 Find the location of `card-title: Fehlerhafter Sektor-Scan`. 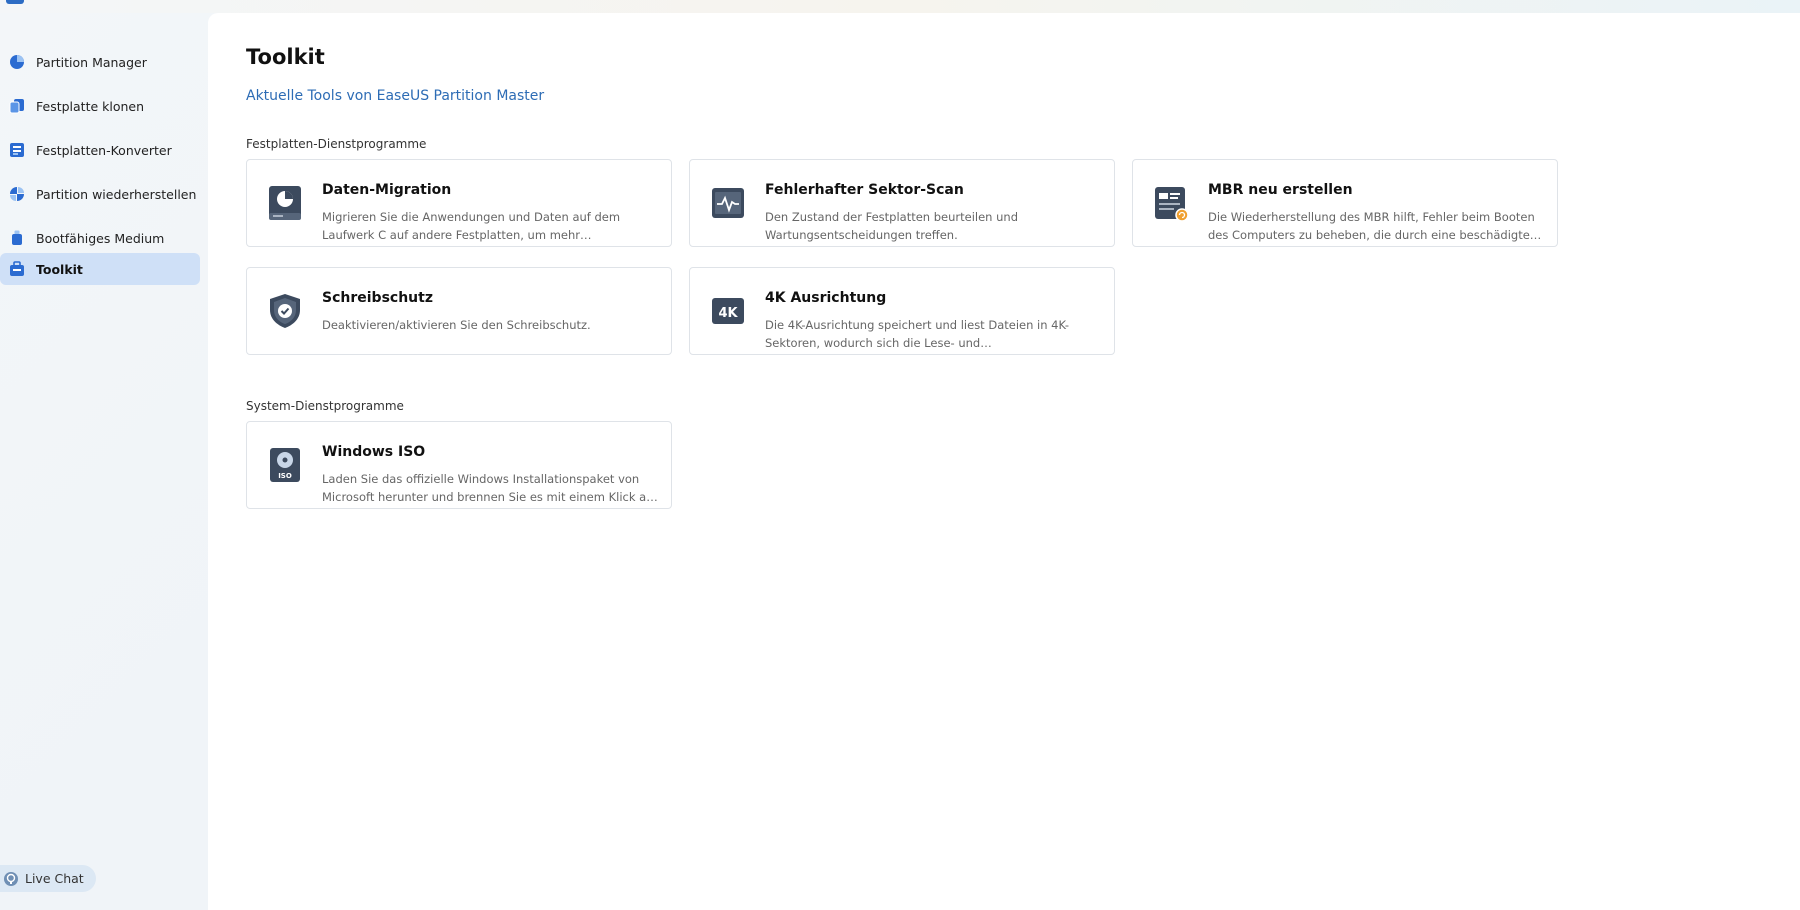

card-title: Fehlerhafter Sektor-Scan is located at coordinates (864, 190).